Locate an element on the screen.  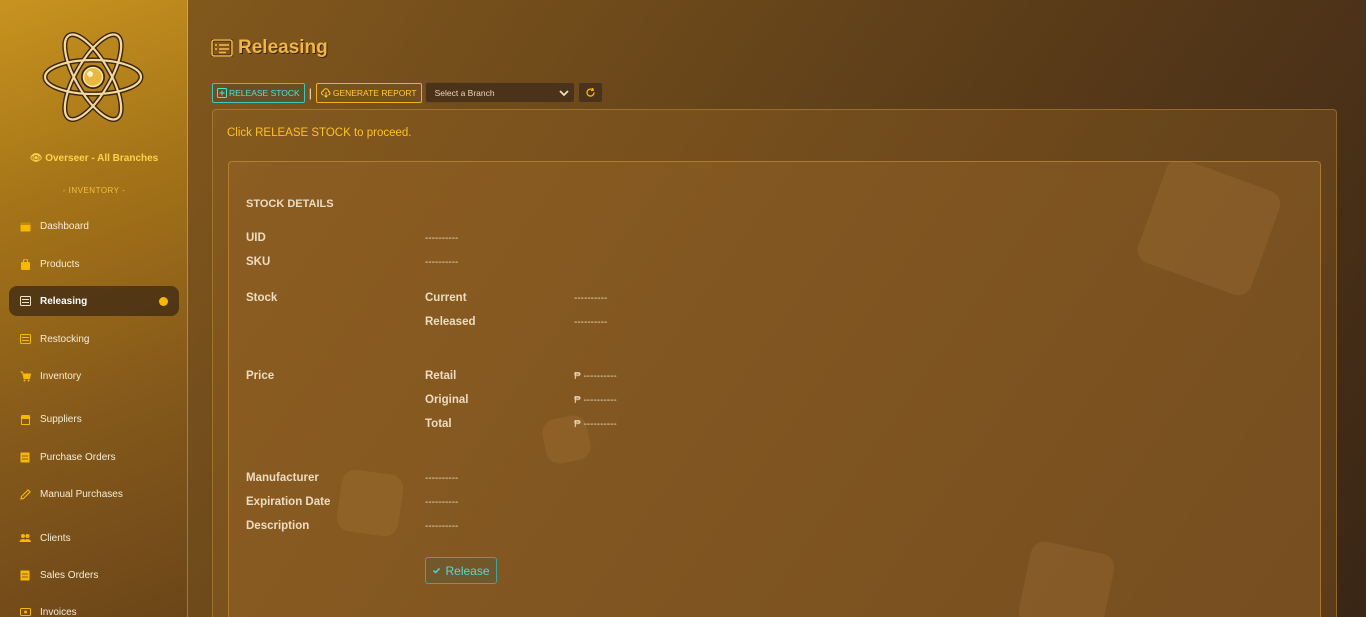
chevron-down-icon is located at coordinates (563, 93).